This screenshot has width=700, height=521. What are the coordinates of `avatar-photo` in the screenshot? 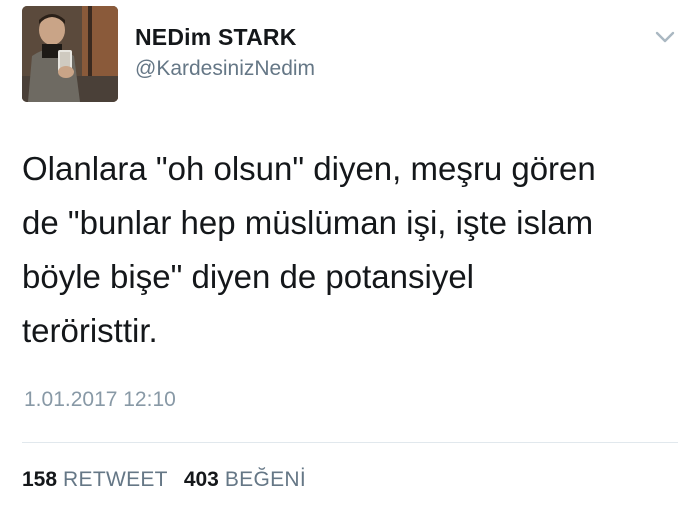 It's located at (70, 54).